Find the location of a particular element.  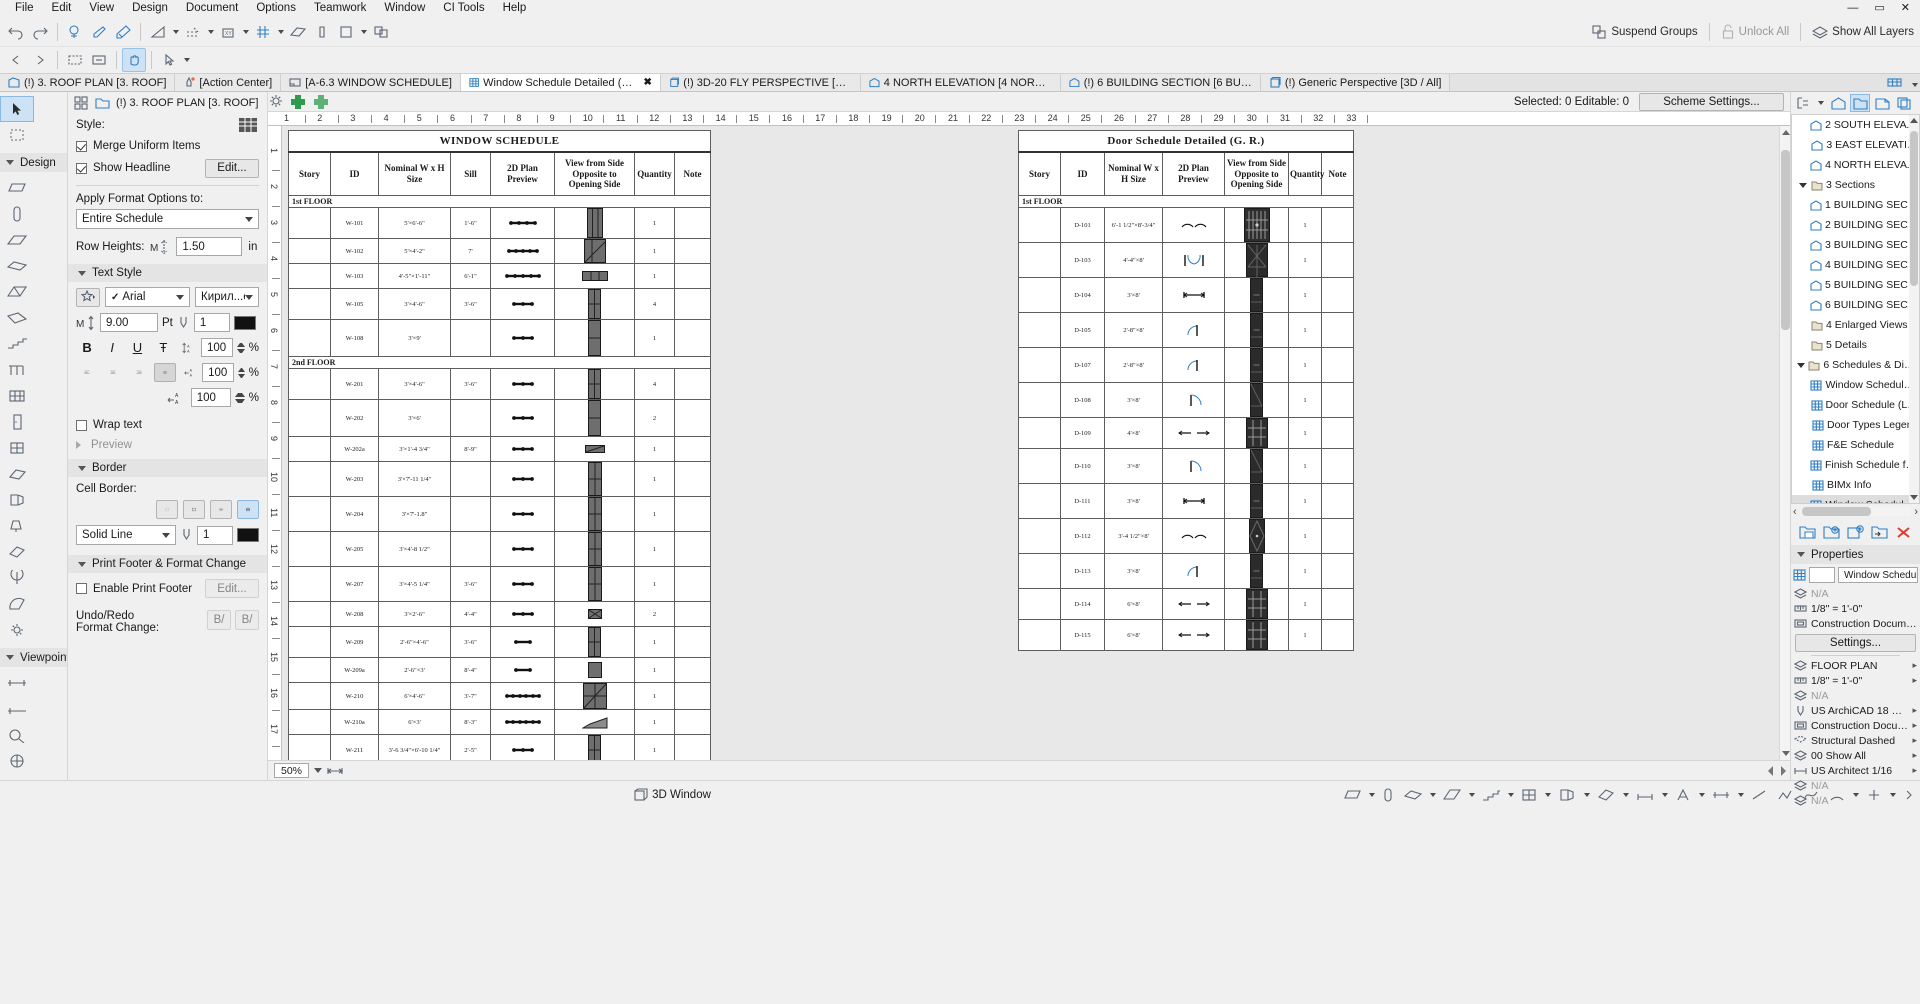

navigator-item-window-schedule-det: Window Schedule Det is located at coordinates (1855, 385).